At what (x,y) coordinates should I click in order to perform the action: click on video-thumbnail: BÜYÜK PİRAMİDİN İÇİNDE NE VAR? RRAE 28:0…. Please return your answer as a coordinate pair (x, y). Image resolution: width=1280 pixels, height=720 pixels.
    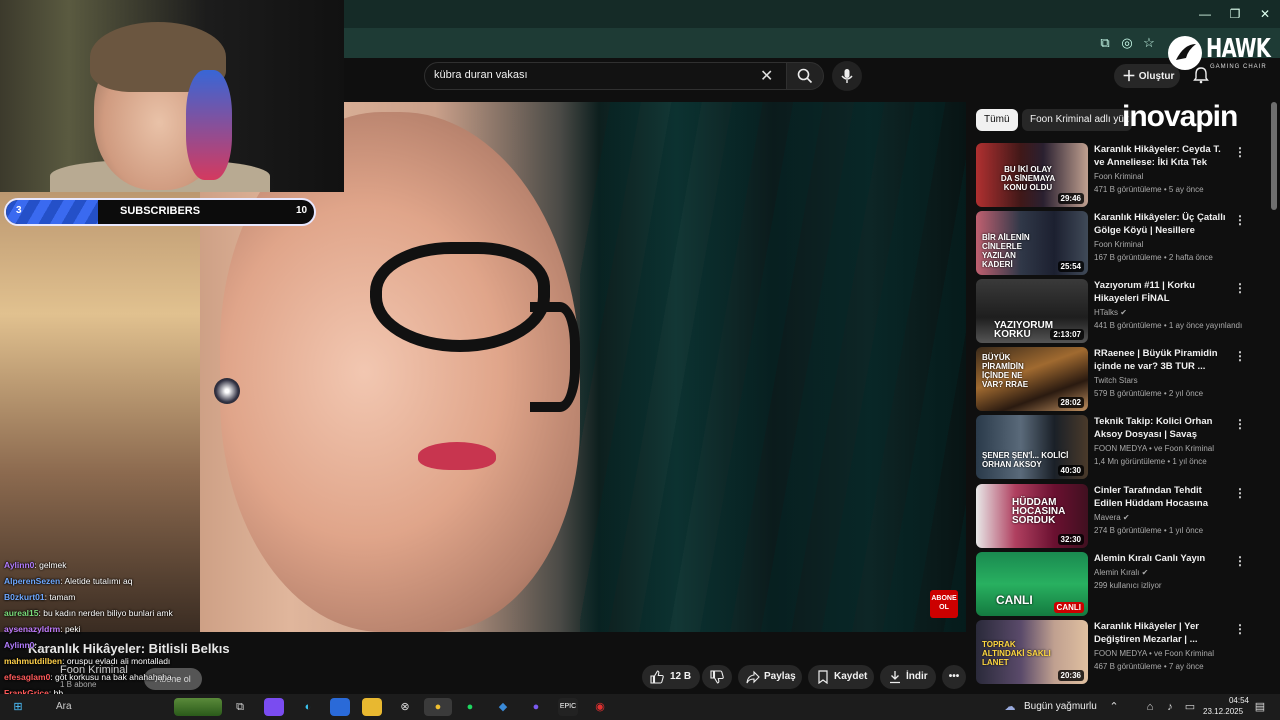
    Looking at the image, I should click on (1032, 379).